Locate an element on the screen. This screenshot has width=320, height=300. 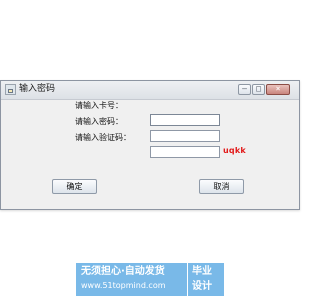
watermark-banner: 无须担心·自动发货 www.51topmind.com 毕业 设计 is located at coordinates (150, 279).